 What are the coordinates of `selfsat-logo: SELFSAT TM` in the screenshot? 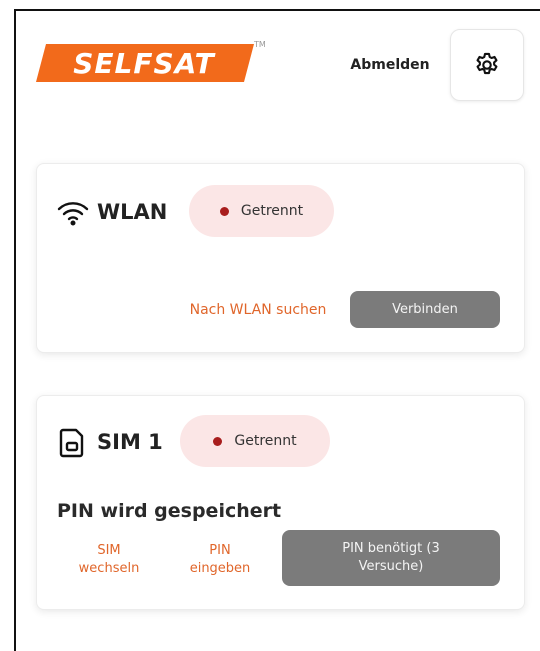 It's located at (151, 63).